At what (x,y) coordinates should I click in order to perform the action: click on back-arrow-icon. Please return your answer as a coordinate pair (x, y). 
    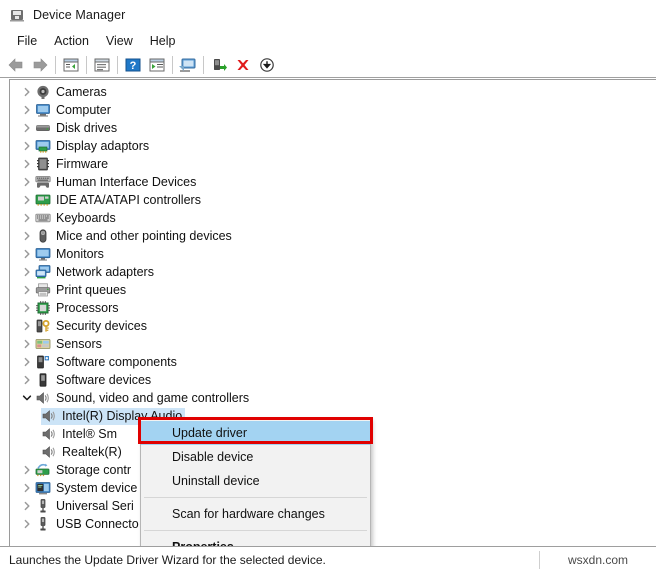
    Looking at the image, I should click on (16, 65).